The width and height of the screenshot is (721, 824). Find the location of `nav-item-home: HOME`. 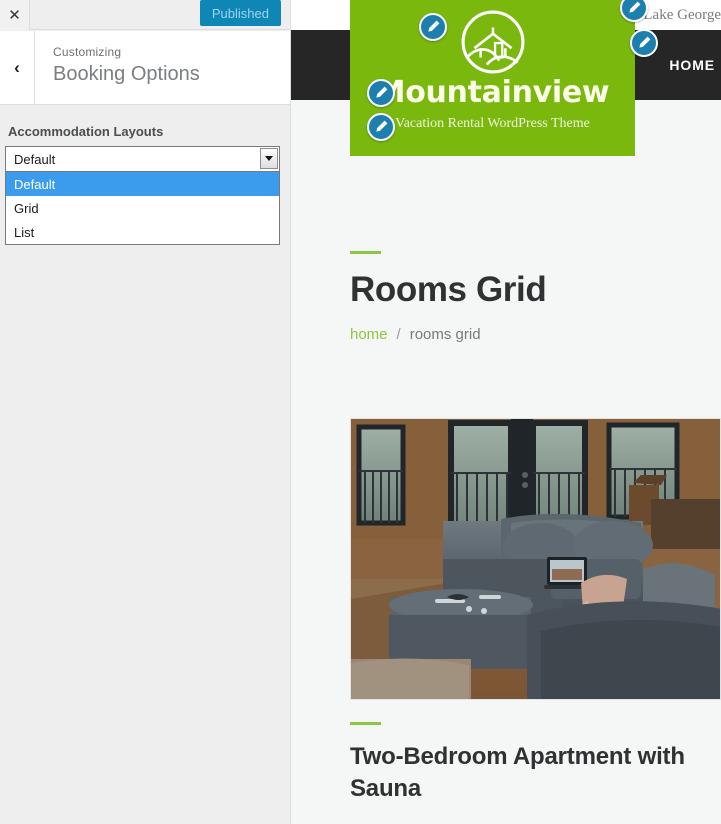

nav-item-home: HOME is located at coordinates (692, 65).